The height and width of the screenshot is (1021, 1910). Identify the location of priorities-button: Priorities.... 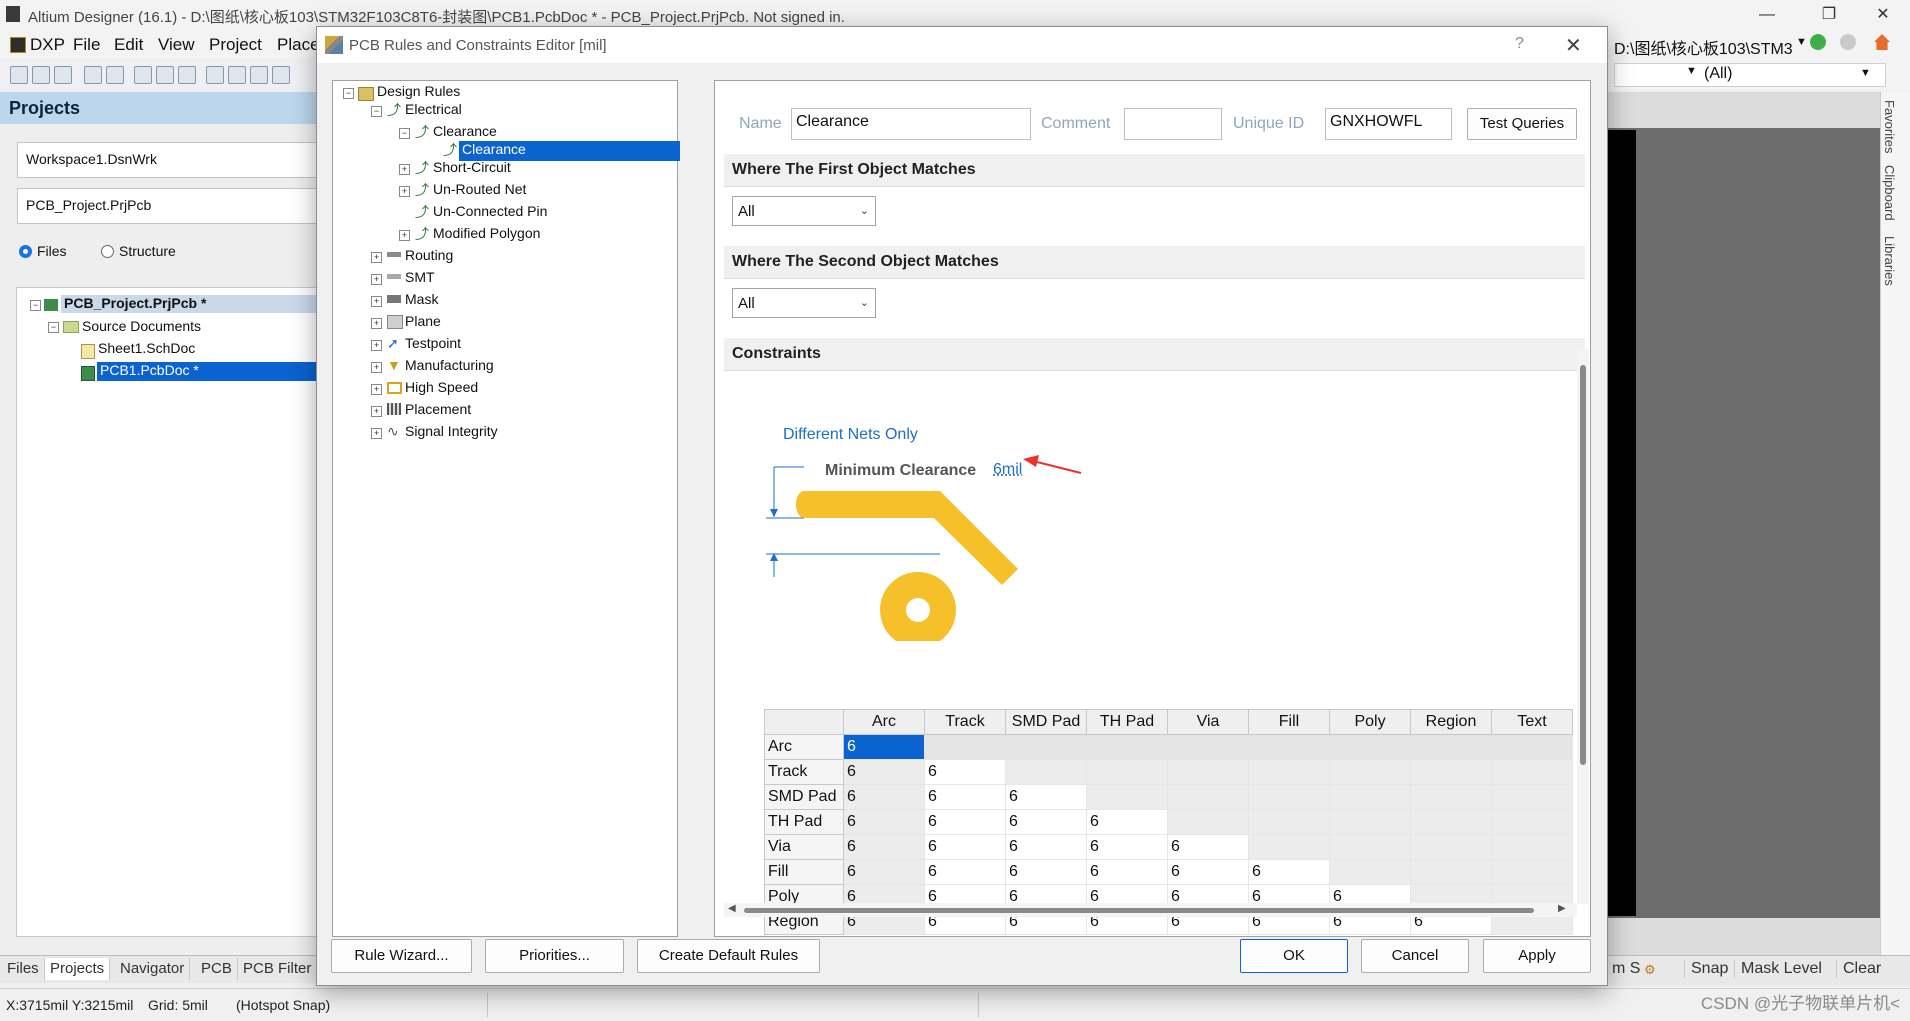
(554, 956).